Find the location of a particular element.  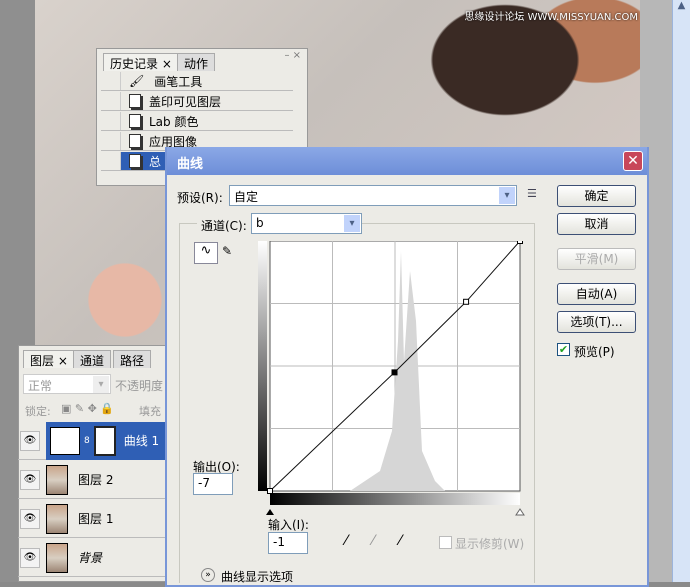

layer-row: 👁 图层 2 is located at coordinates (92, 480).